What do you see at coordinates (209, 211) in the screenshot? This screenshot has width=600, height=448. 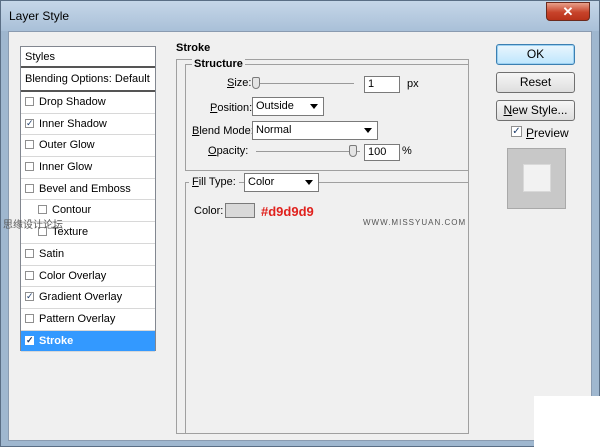 I see `color-label: Color:` at bounding box center [209, 211].